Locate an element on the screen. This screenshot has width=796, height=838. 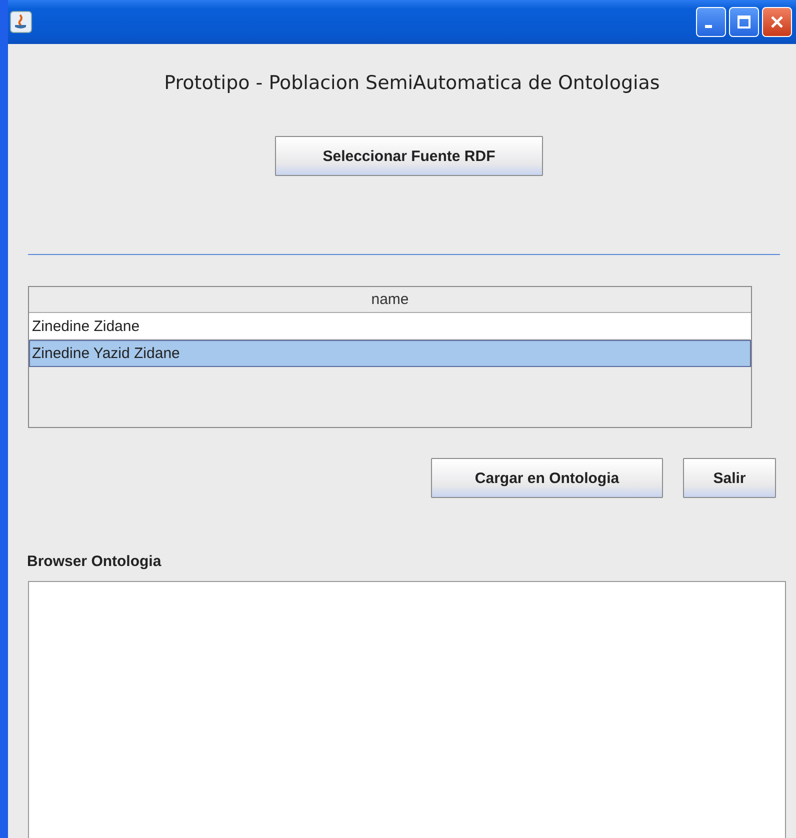
close-icon is located at coordinates (777, 22).